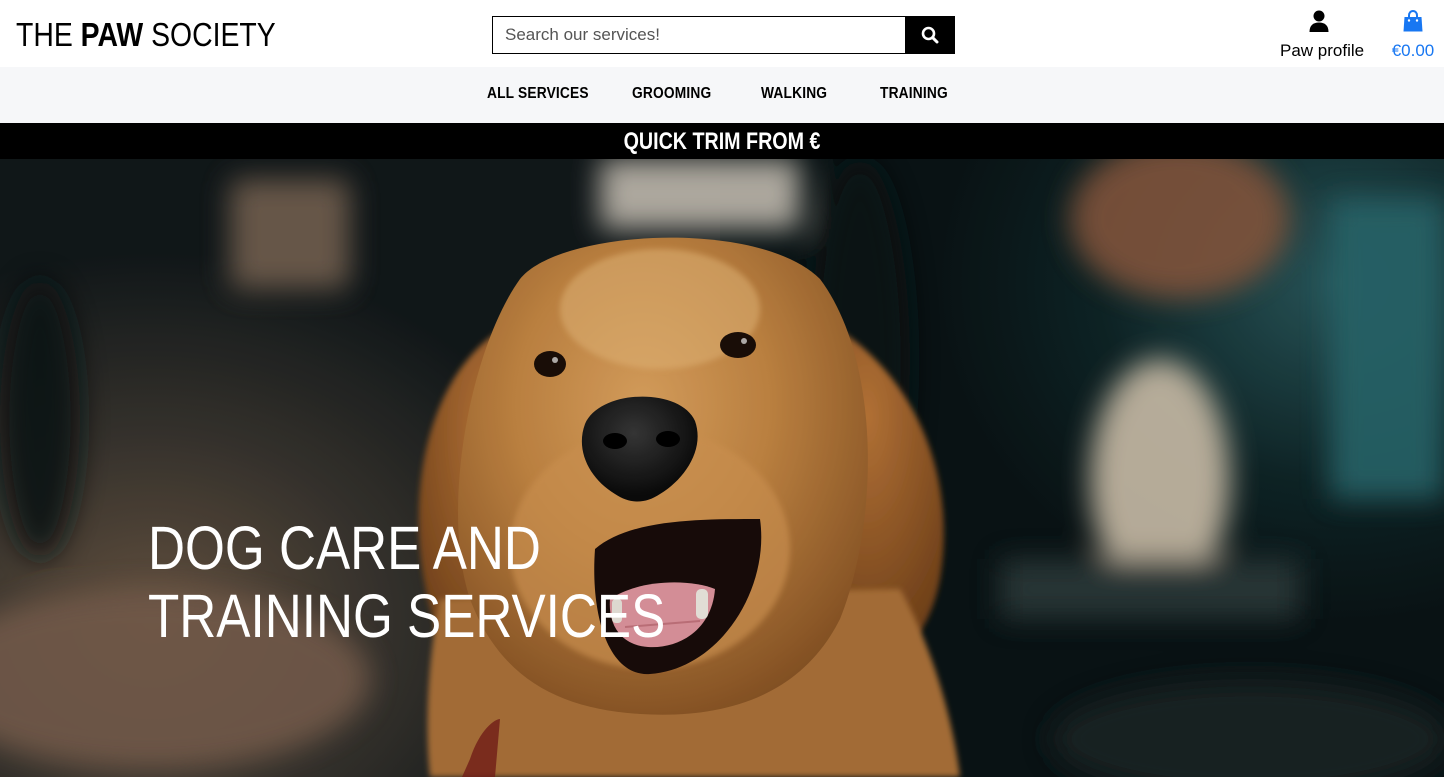 The height and width of the screenshot is (777, 1444). I want to click on nav-item-all-services: ALL SERVICES, so click(538, 94).